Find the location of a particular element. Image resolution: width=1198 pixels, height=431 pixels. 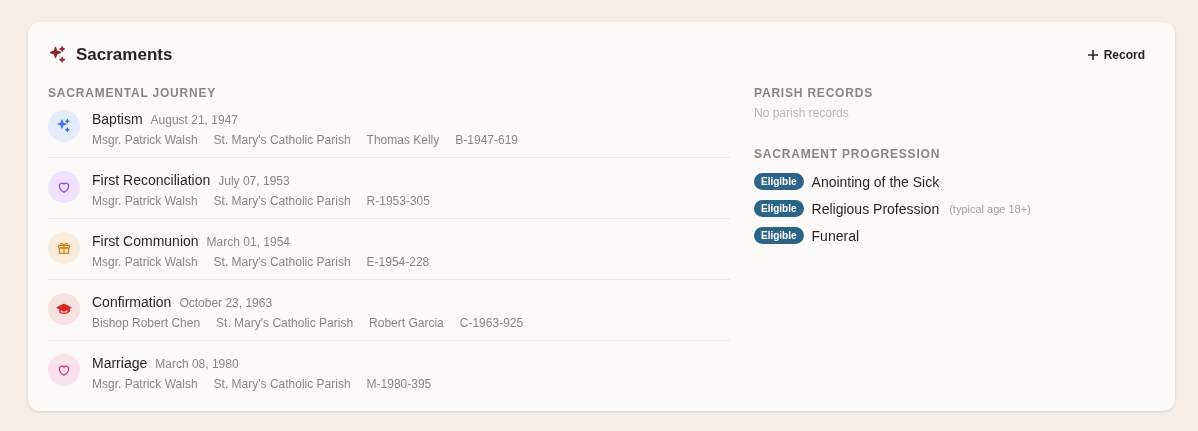

sacrament-name: Marriage is located at coordinates (120, 363).